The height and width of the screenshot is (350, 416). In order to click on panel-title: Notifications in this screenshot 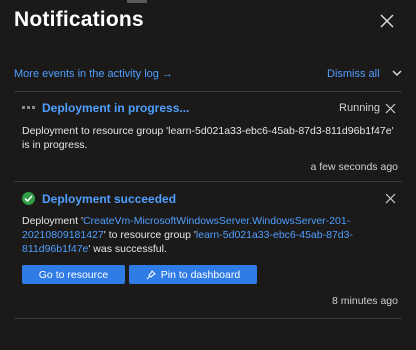, I will do `click(79, 19)`.